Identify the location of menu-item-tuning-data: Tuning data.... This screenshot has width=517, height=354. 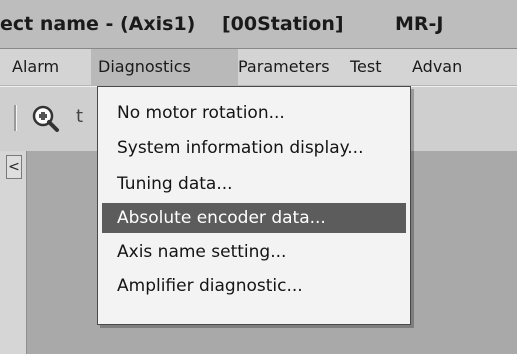
(254, 184).